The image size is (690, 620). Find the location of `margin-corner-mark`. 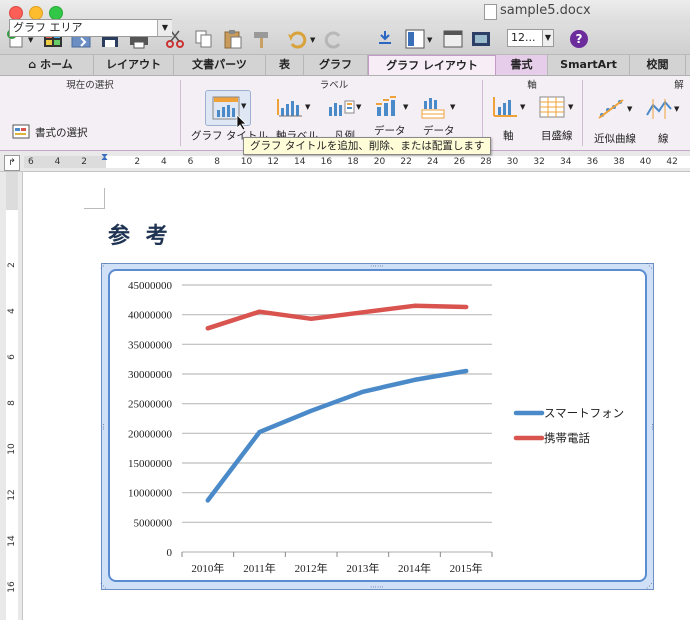

margin-corner-mark is located at coordinates (94, 198).